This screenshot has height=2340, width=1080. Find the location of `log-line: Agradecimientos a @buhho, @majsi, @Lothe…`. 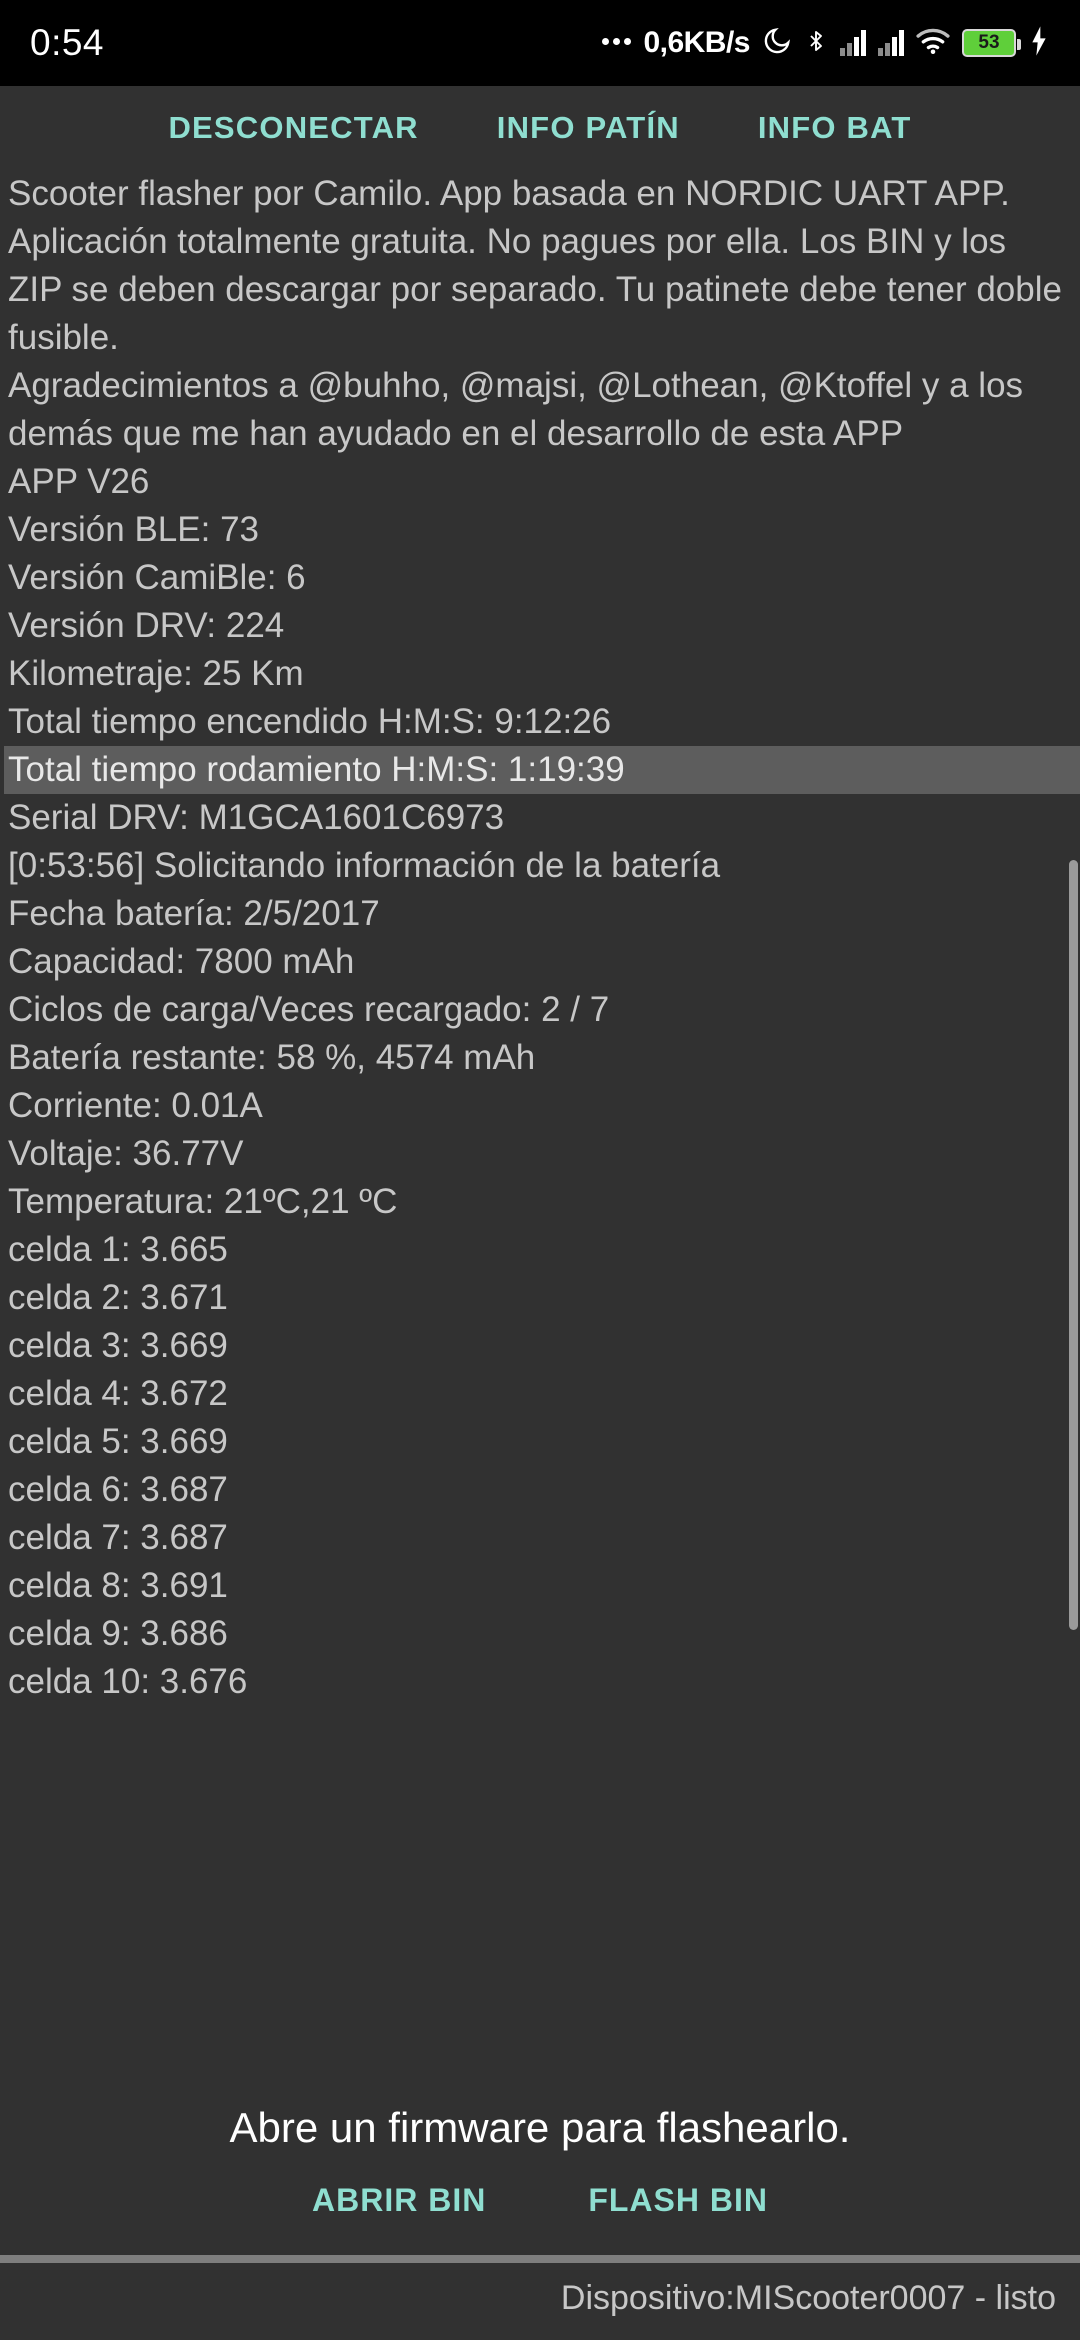

log-line: Agradecimientos a @buhho, @majsi, @Lothe… is located at coordinates (520, 409).